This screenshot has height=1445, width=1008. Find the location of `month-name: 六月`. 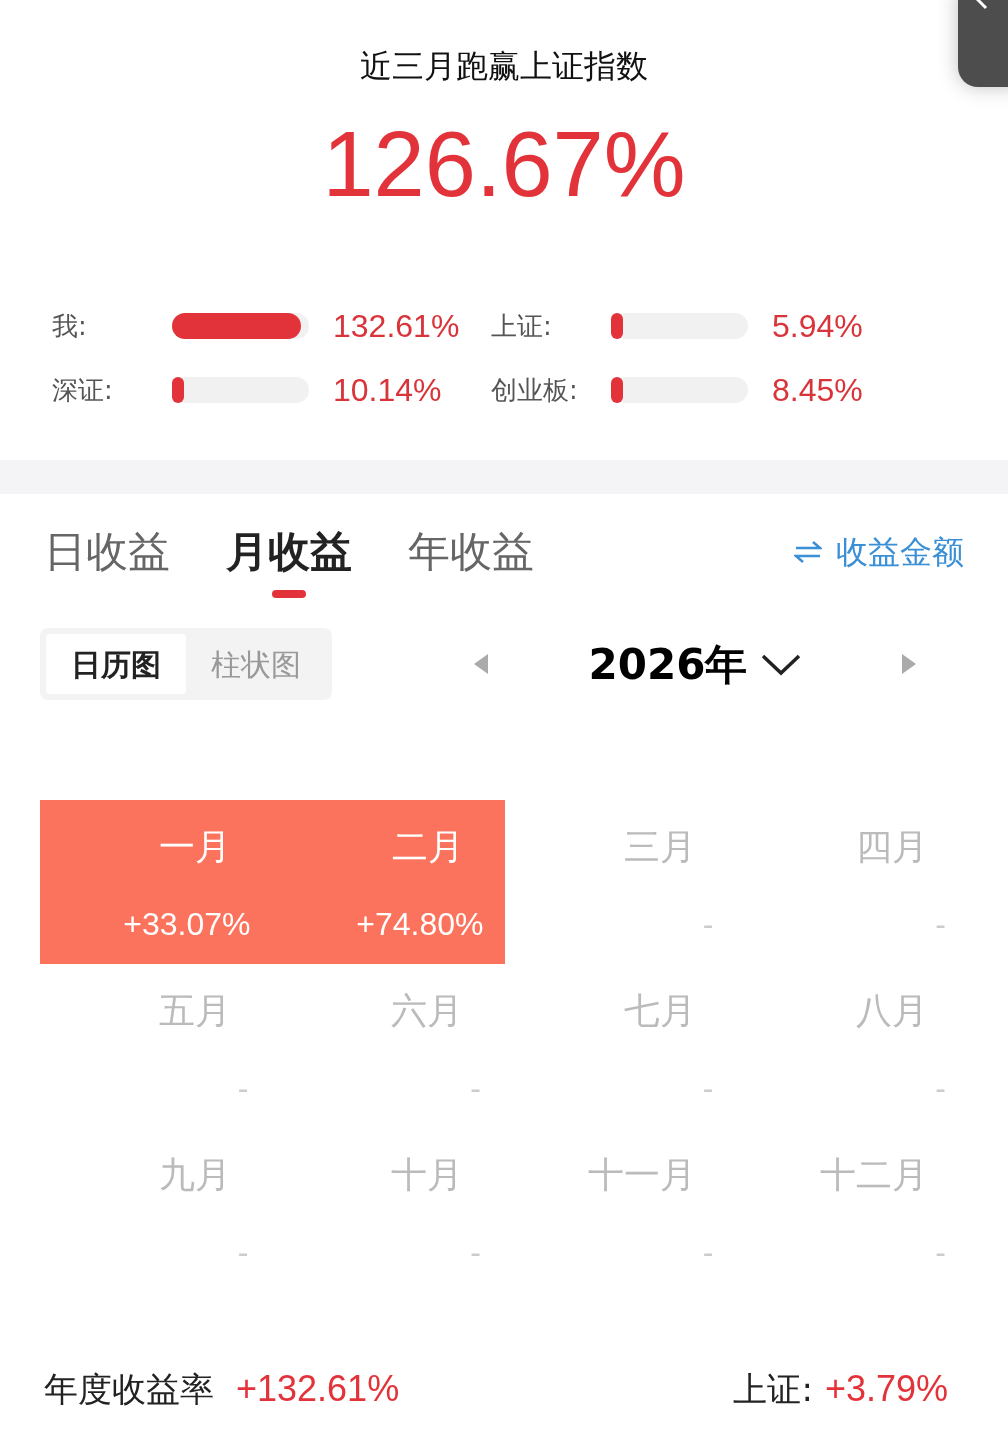

month-name: 六月 is located at coordinates (427, 1011).